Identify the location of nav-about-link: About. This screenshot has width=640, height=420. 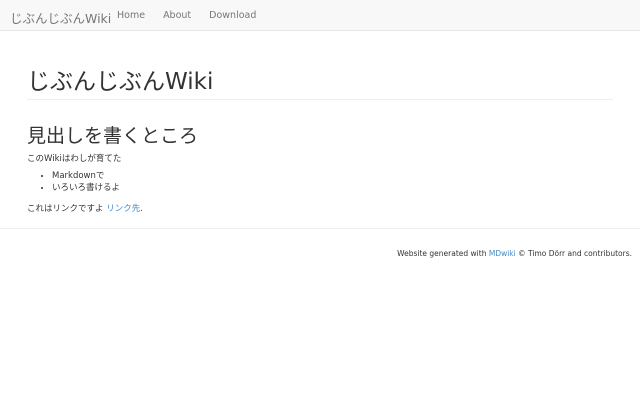
(177, 15).